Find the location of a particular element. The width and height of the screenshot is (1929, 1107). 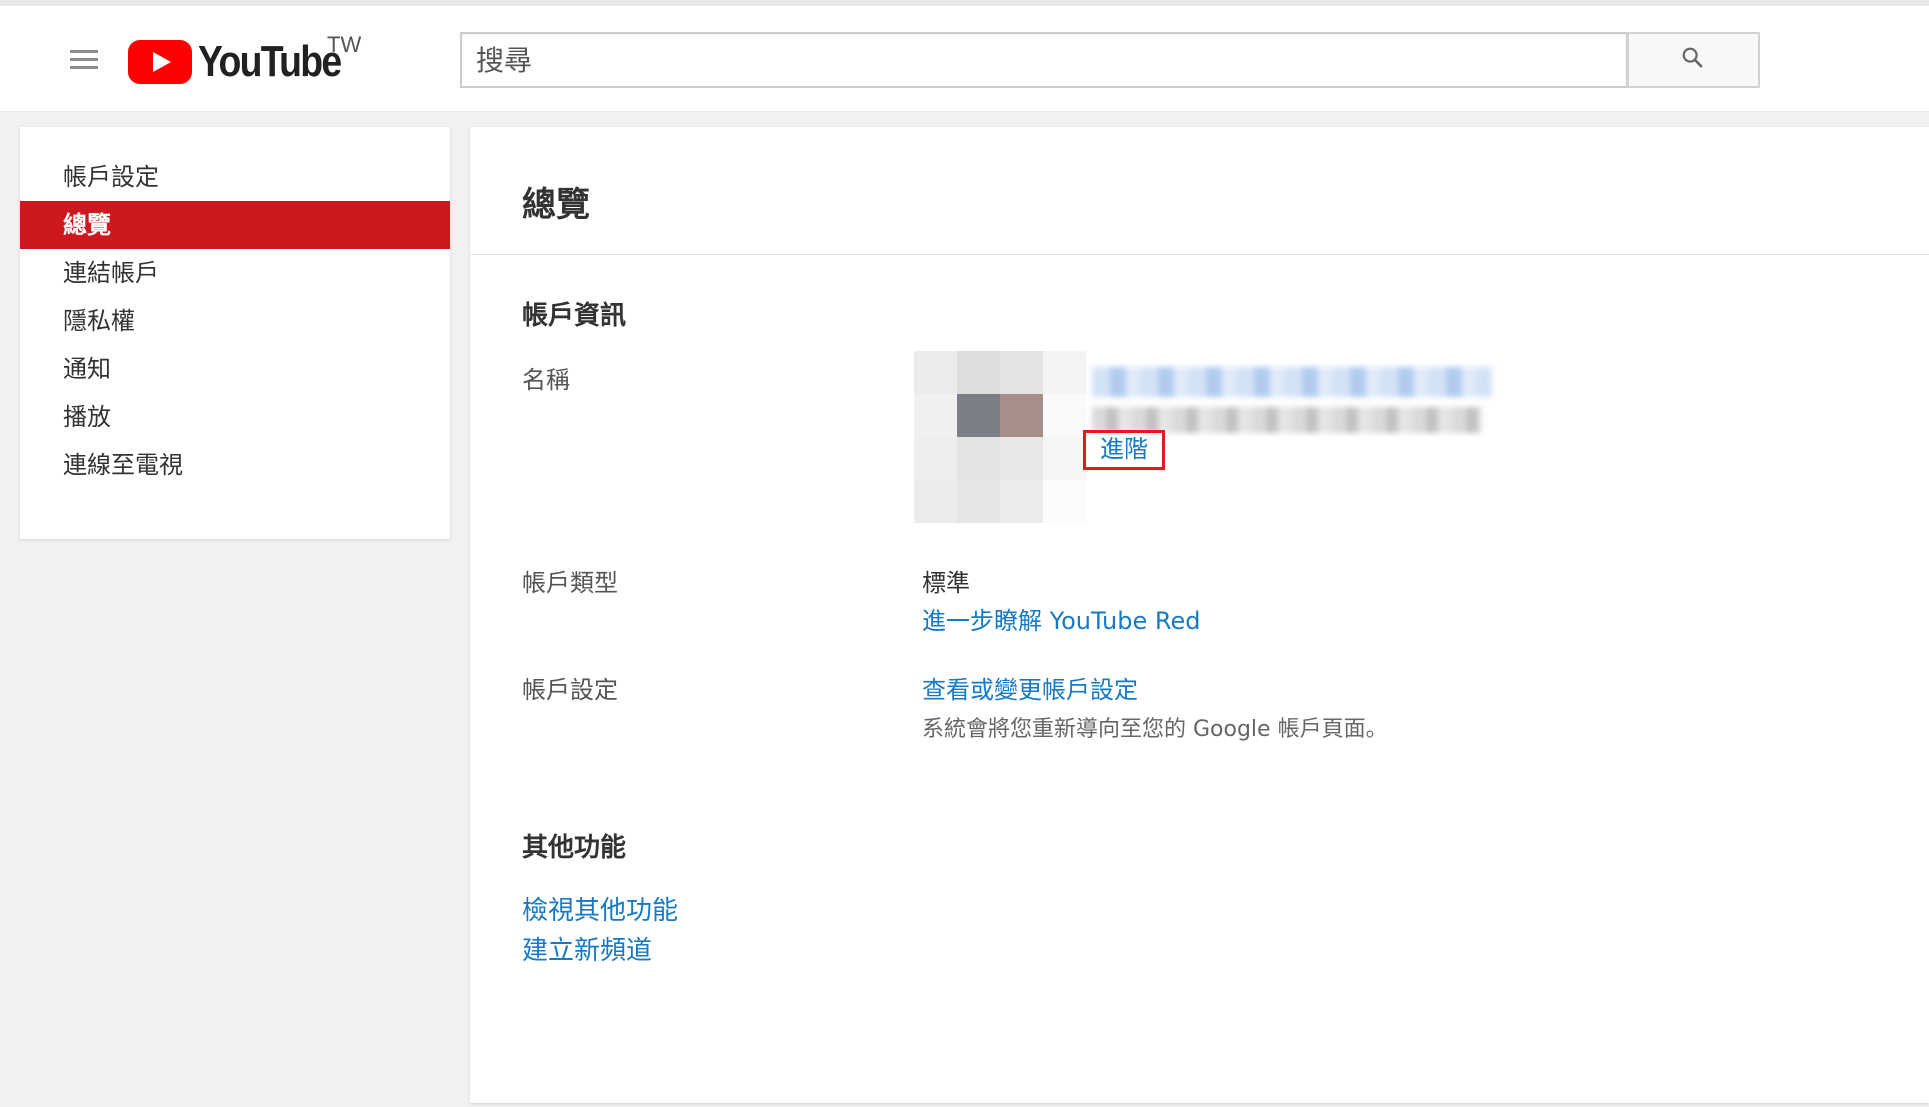

logo-text: YouTube is located at coordinates (270, 61).